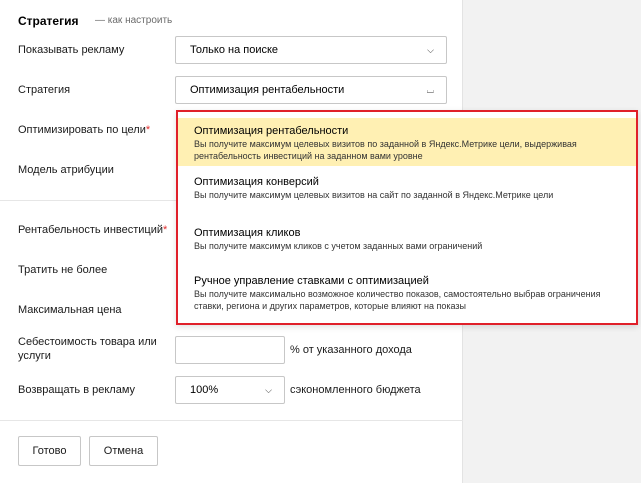  Describe the element at coordinates (93, 230) in the screenshot. I see `roi-label: Рентабельность инвестиций*` at that location.